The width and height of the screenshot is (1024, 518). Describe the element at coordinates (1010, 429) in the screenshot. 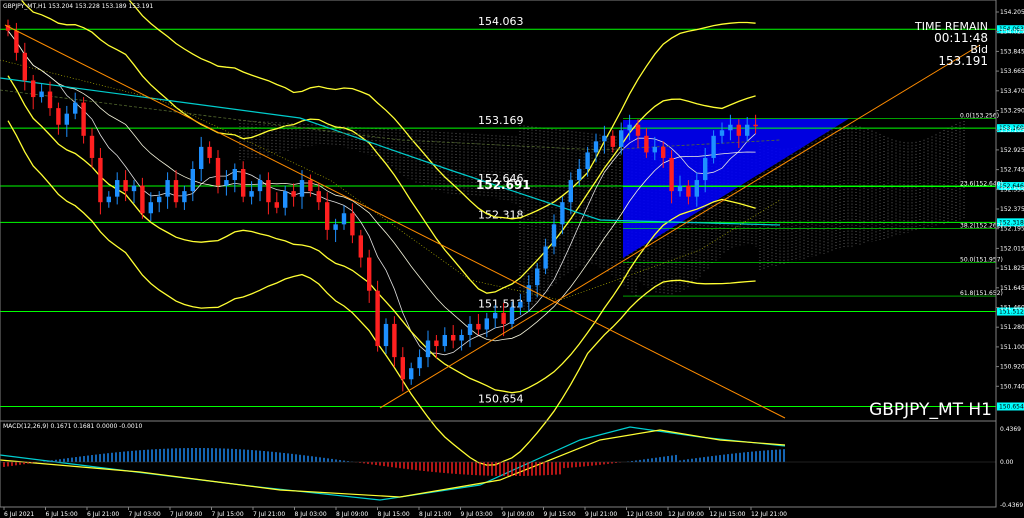

I see `macd-axis-label: 0.4369` at that location.